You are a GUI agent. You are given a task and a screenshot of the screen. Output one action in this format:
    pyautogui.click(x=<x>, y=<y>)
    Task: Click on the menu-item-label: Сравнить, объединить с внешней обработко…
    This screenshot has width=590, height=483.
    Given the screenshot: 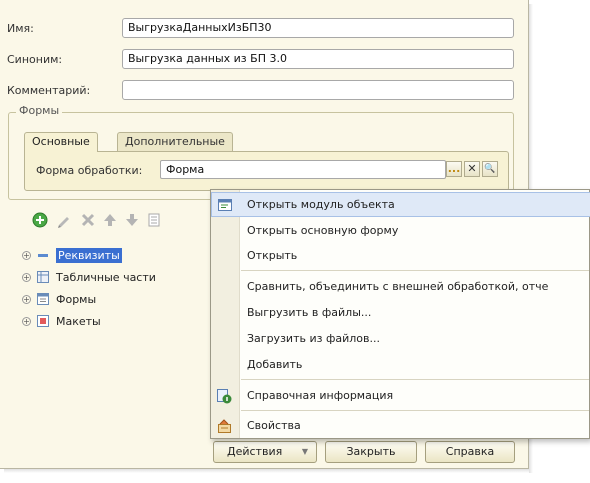 What is the action you would take?
    pyautogui.click(x=398, y=286)
    